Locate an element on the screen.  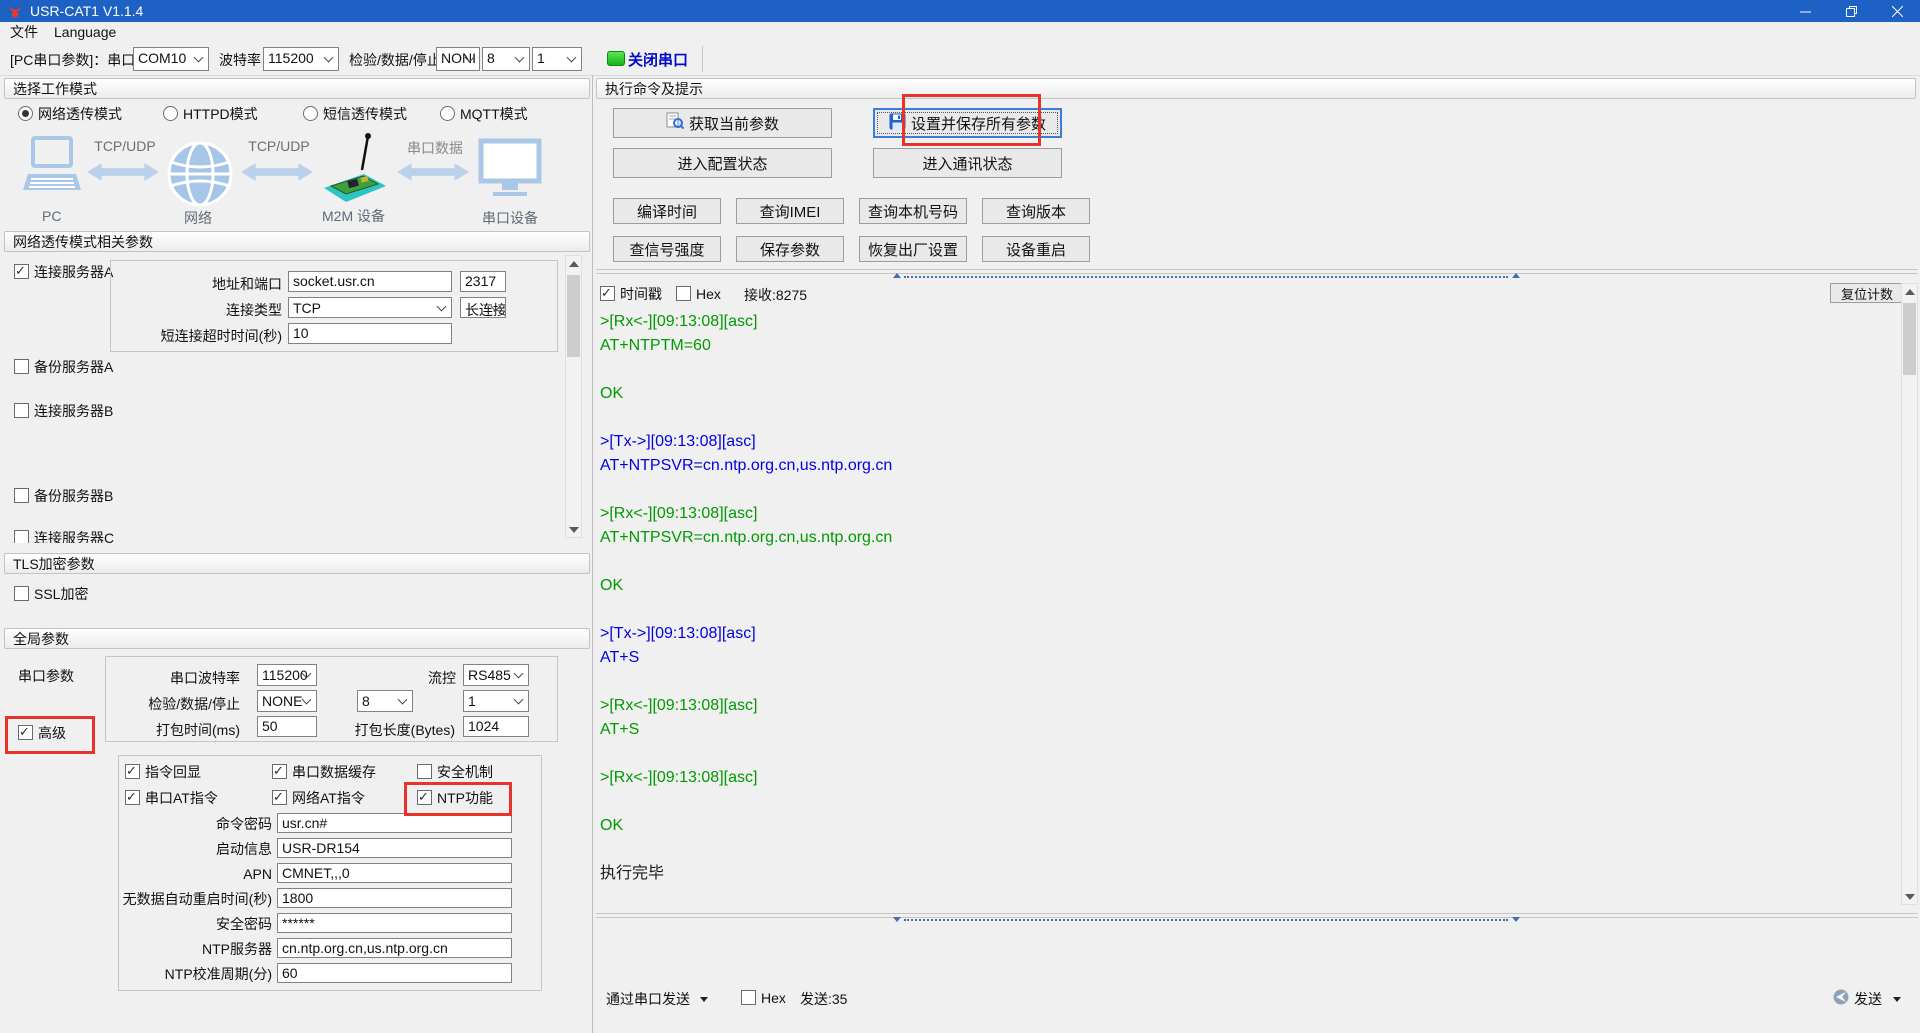
arrow-pc-net-icon is located at coordinates (123, 174).